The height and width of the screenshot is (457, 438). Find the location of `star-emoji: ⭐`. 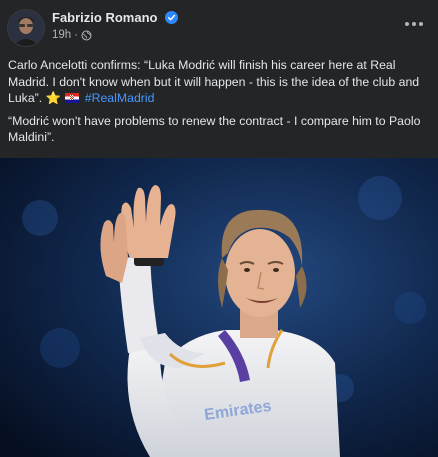

star-emoji: ⭐ is located at coordinates (53, 98).